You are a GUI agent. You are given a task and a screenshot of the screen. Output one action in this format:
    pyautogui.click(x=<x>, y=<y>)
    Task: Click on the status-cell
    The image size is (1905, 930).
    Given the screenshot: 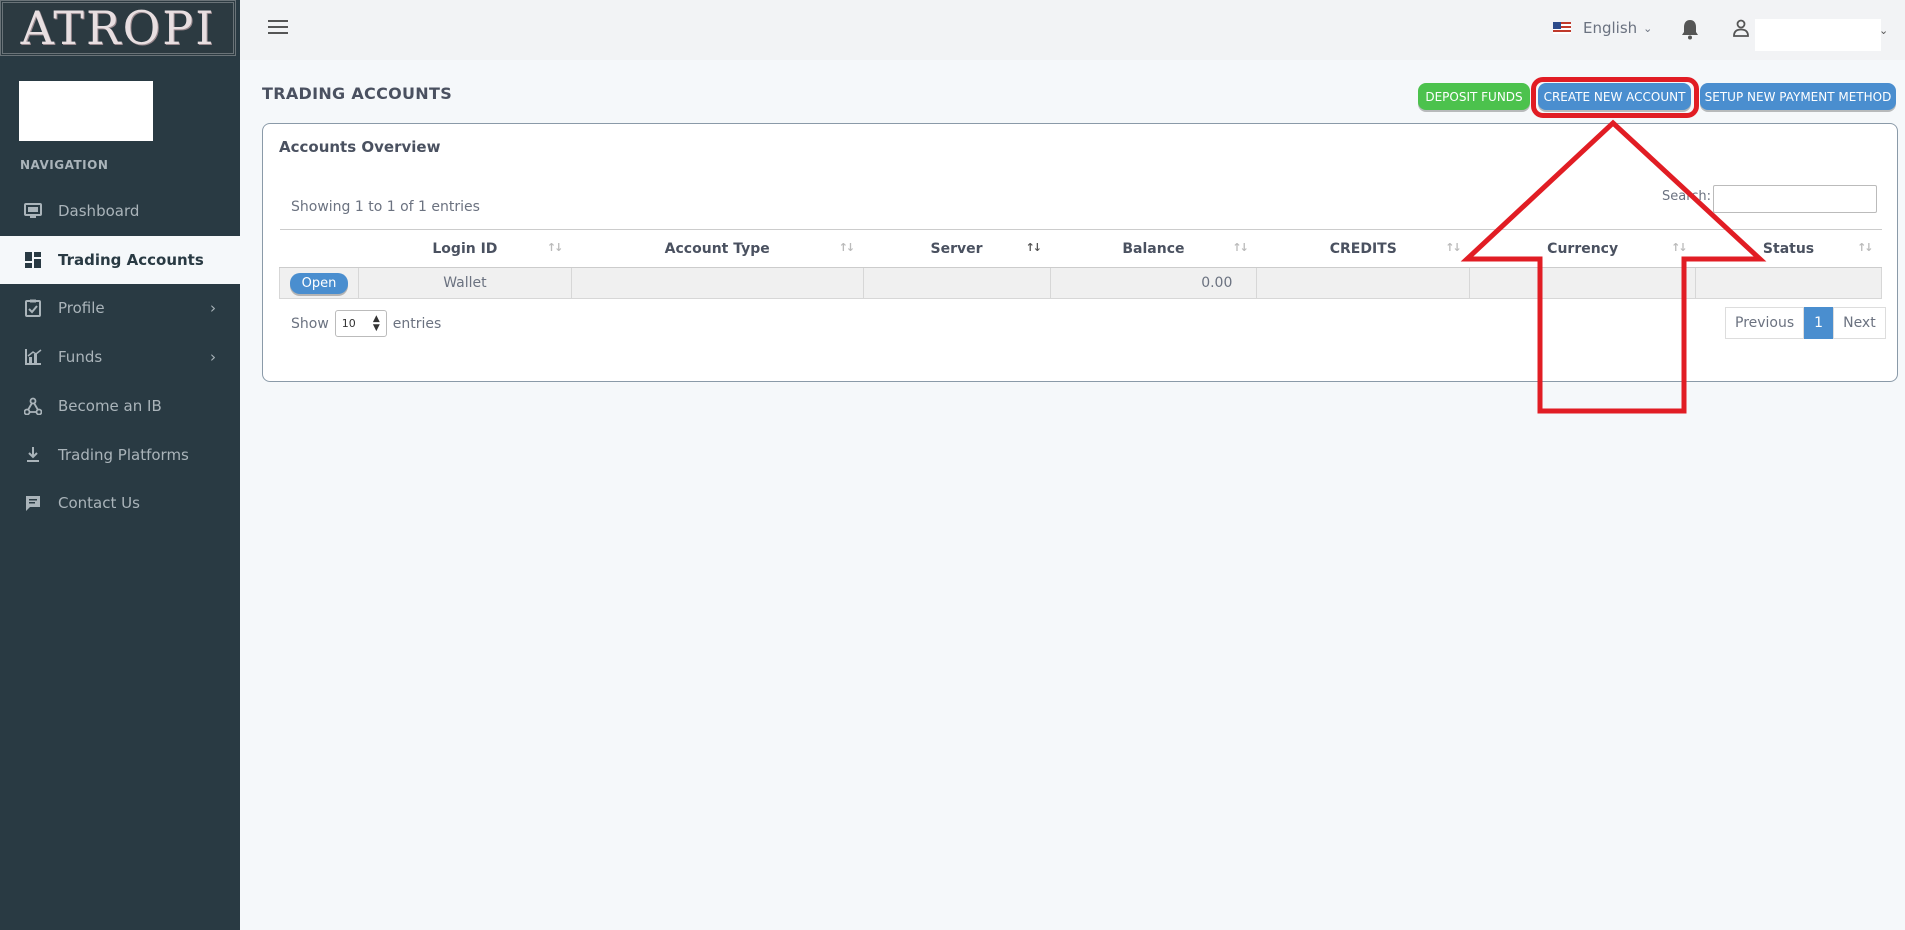 What is the action you would take?
    pyautogui.click(x=1788, y=283)
    